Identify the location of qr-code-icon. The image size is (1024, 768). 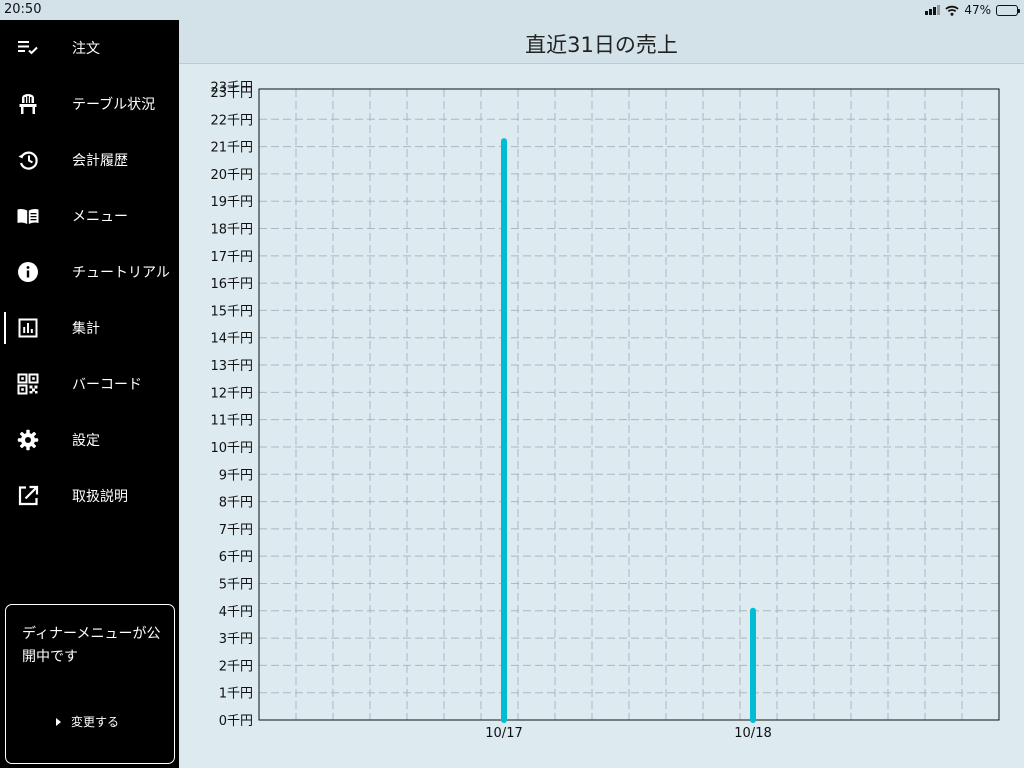
(28, 384).